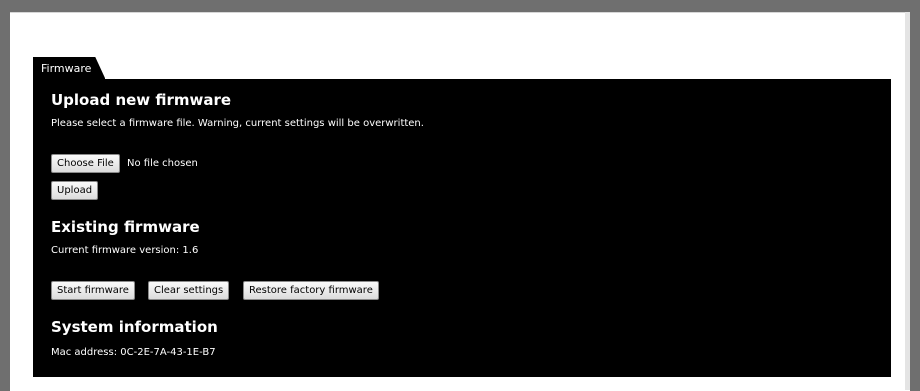 This screenshot has height=391, width=920. Describe the element at coordinates (85, 163) in the screenshot. I see `choose-file-button: Choose File` at that location.